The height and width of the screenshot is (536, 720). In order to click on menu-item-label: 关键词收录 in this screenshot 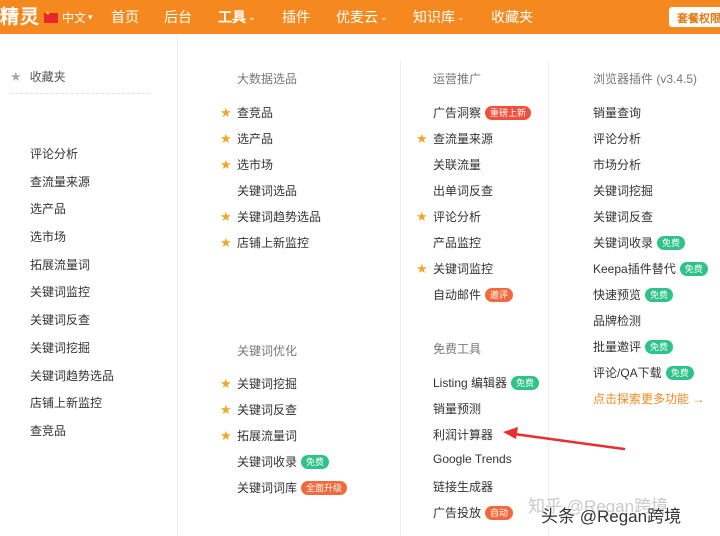, I will do `click(267, 462)`.